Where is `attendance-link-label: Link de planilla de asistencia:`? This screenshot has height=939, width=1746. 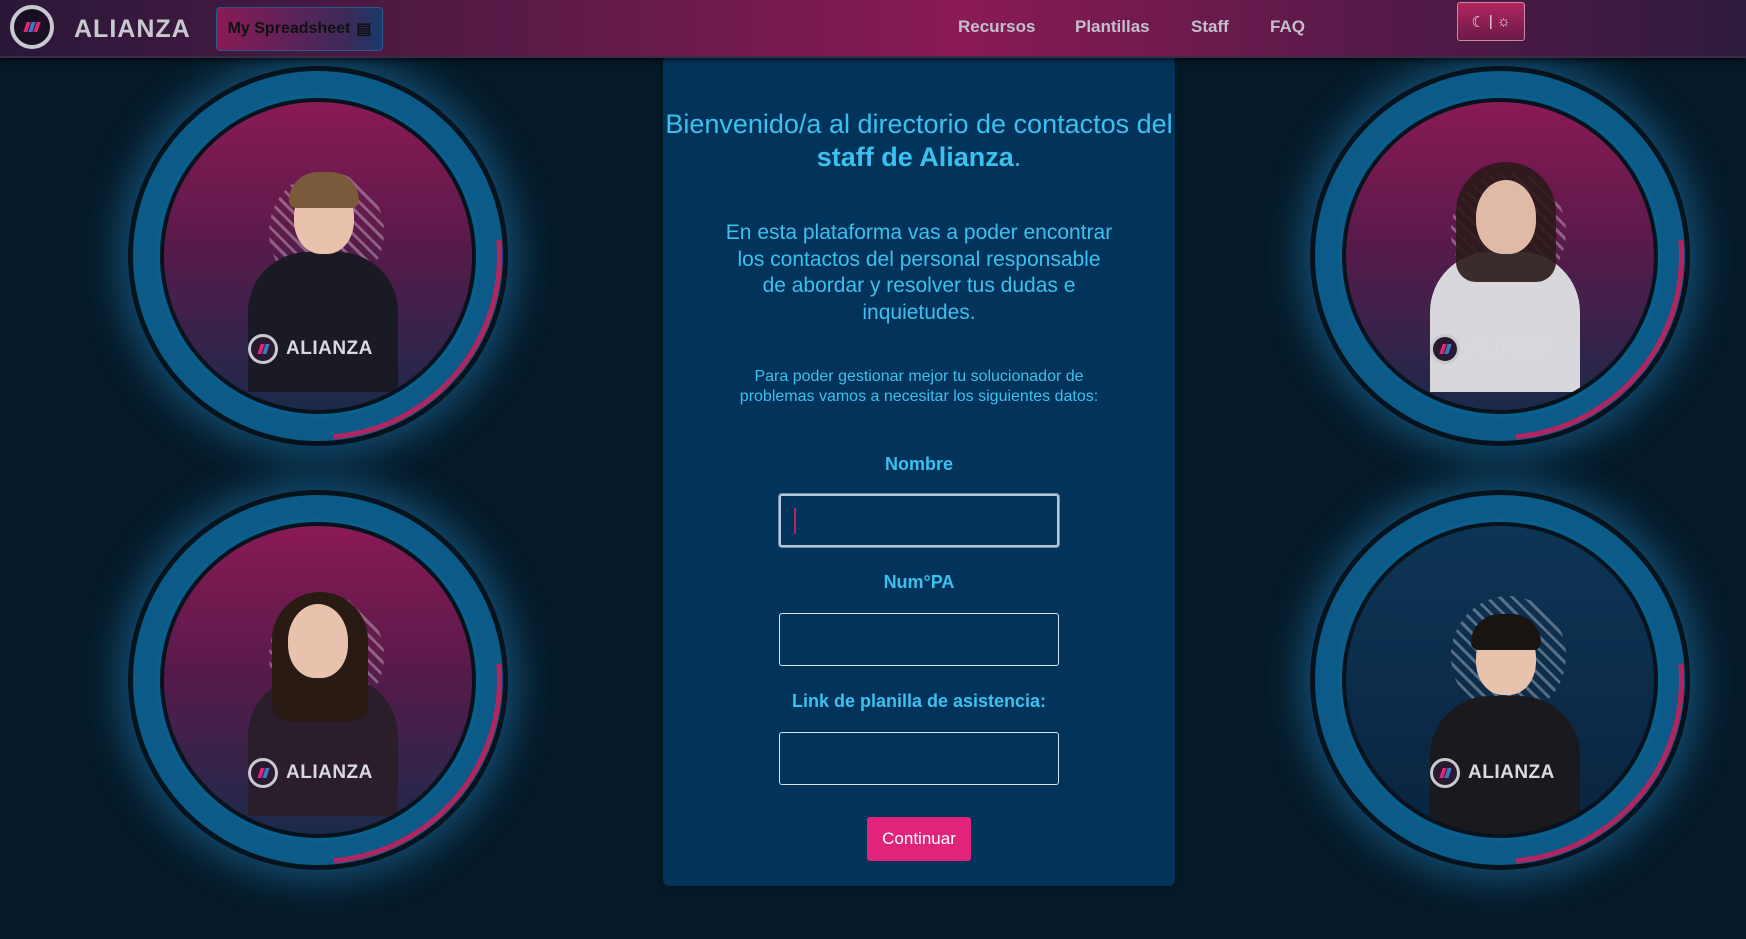 attendance-link-label: Link de planilla de asistencia: is located at coordinates (919, 701).